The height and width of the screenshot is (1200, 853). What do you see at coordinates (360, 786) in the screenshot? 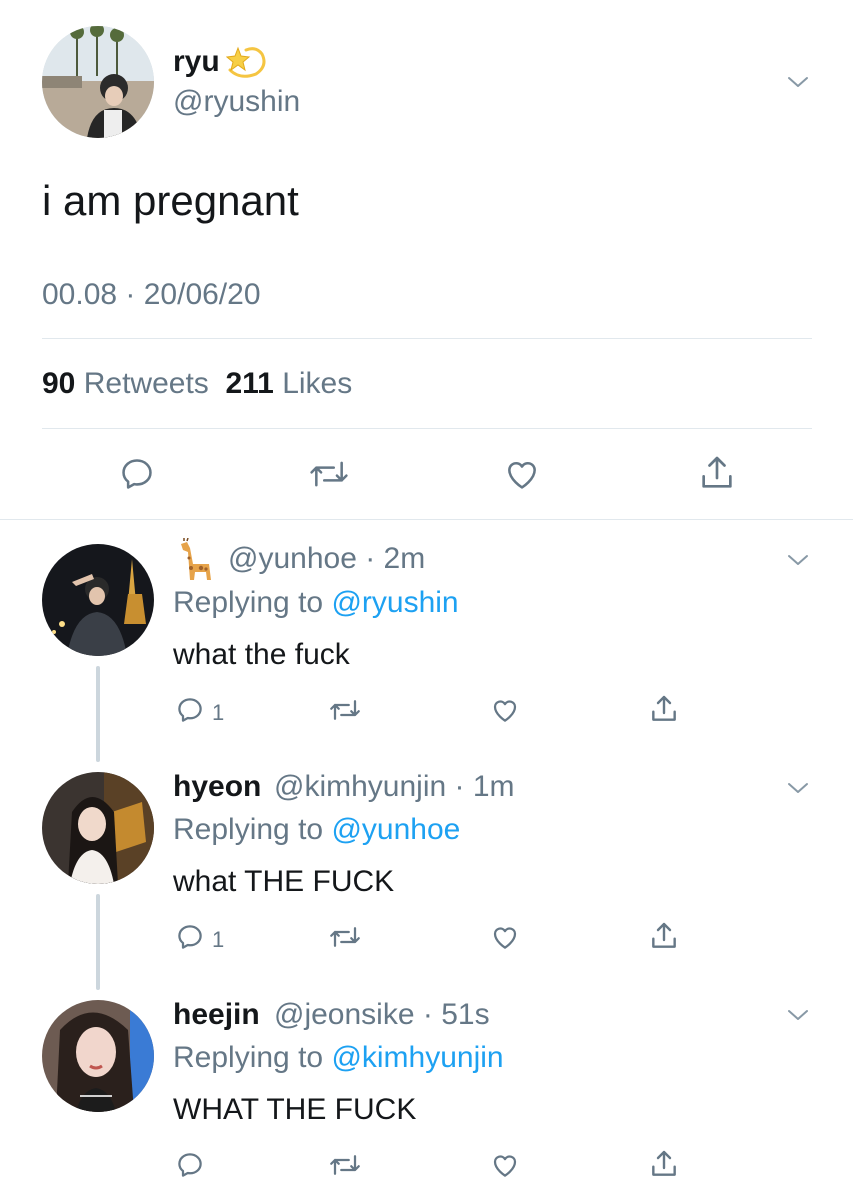
I see `reply-handle-text: @kimhyunjin` at bounding box center [360, 786].